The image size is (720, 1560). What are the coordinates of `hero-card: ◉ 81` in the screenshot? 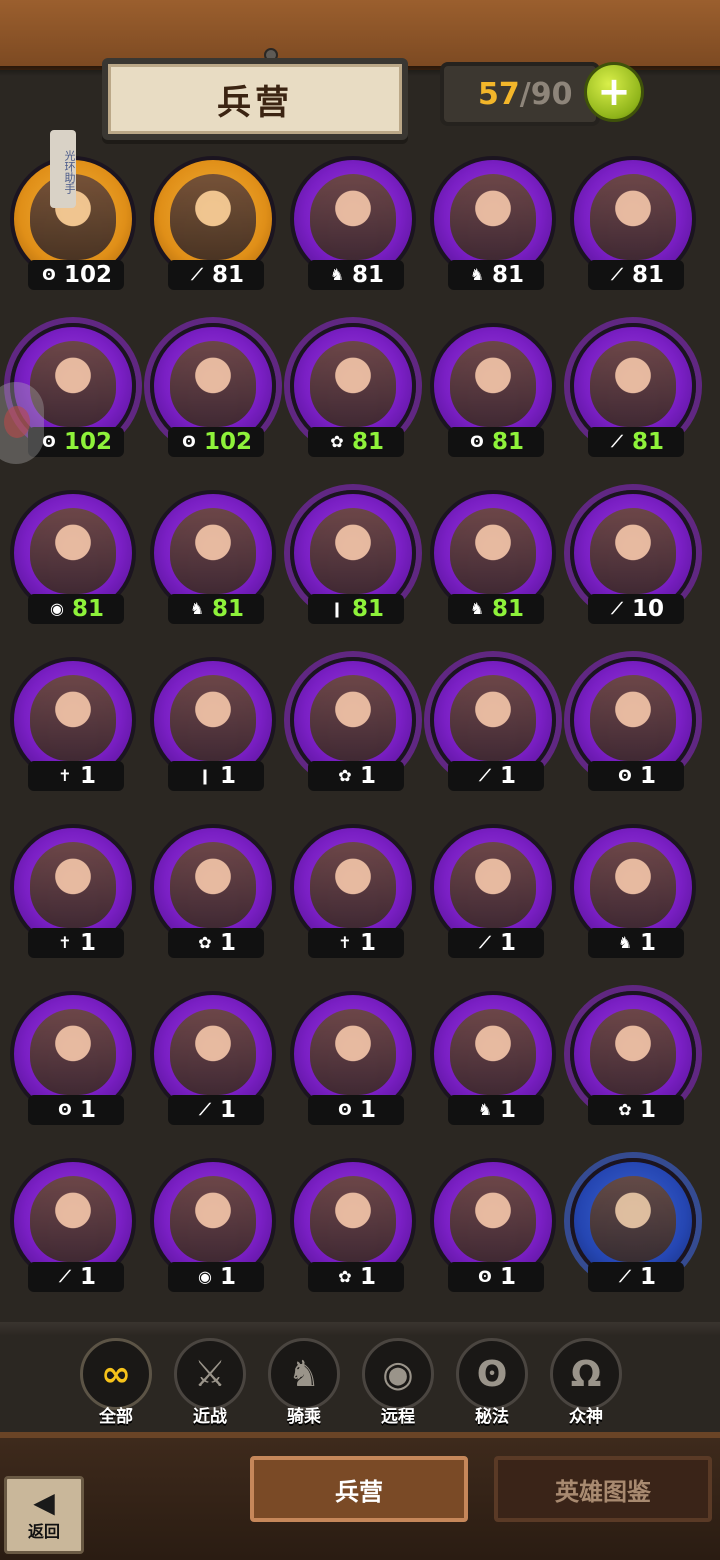 It's located at (73, 557).